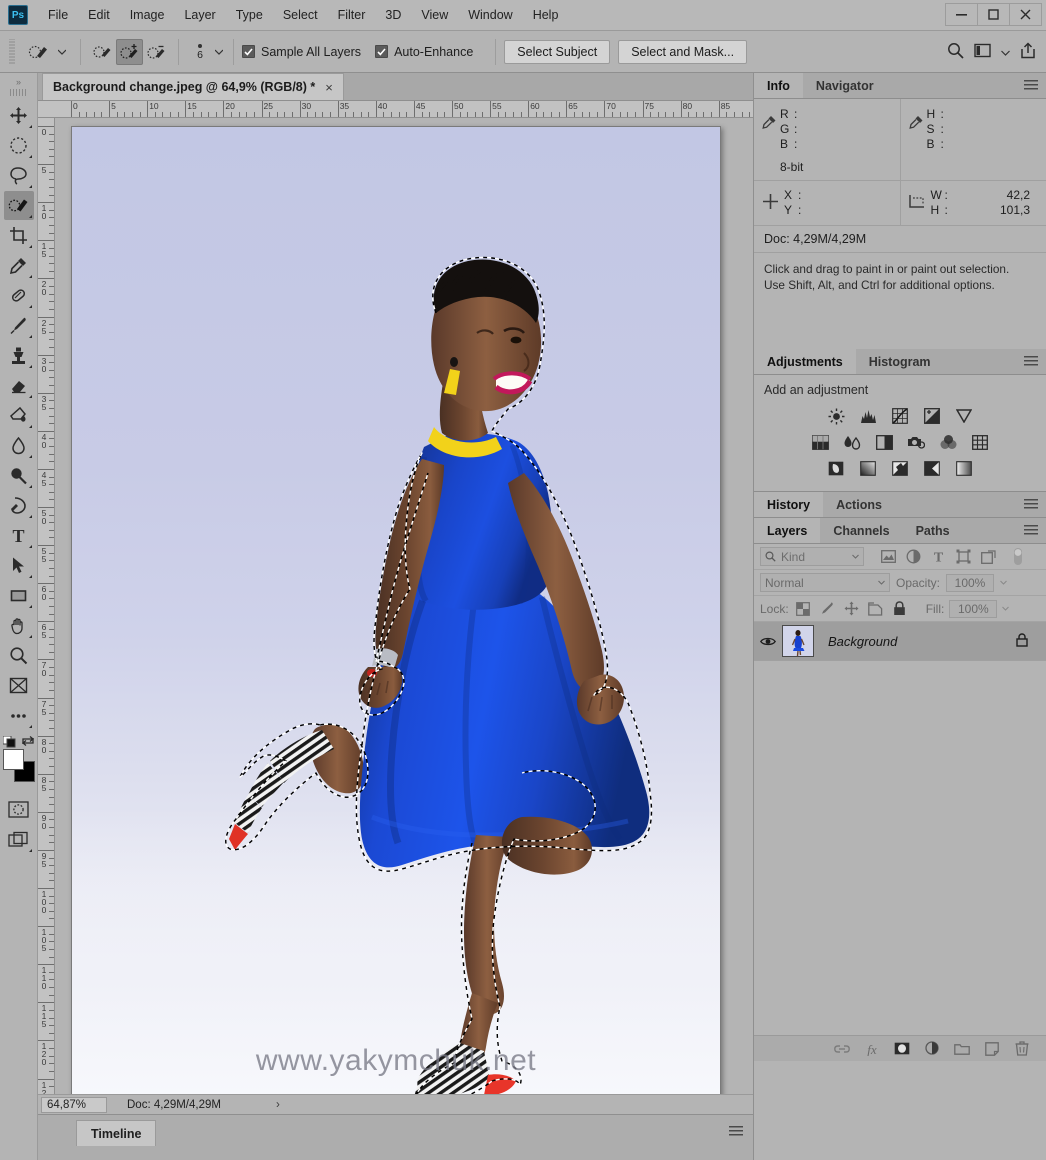  What do you see at coordinates (46, 52) in the screenshot?
I see `tool-preset-picker` at bounding box center [46, 52].